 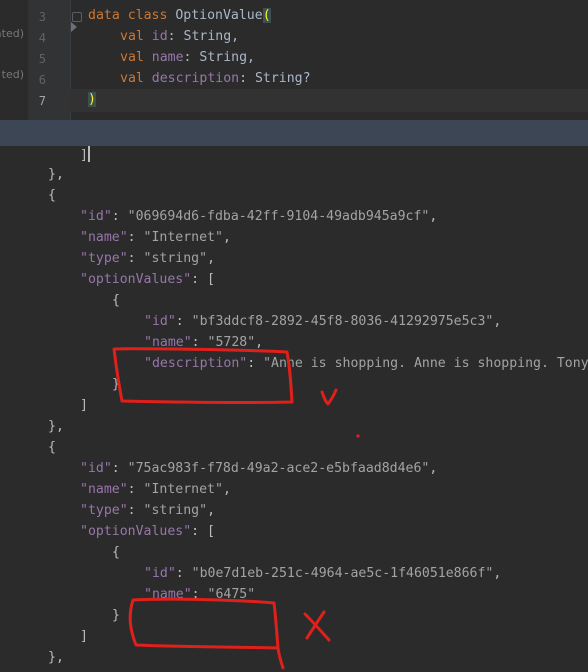 I want to click on code-line-7: ), so click(x=92, y=99).